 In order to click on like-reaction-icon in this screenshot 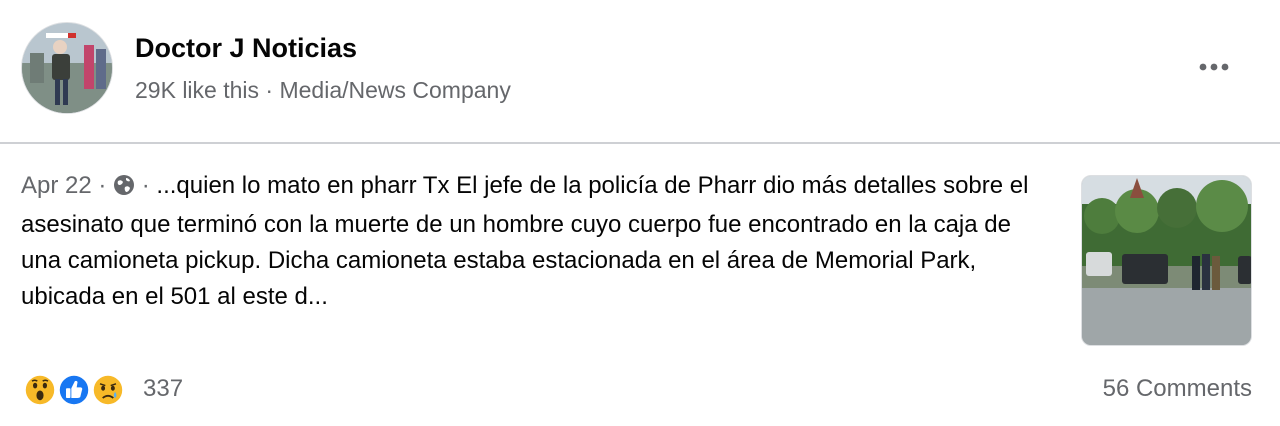, I will do `click(74, 390)`.